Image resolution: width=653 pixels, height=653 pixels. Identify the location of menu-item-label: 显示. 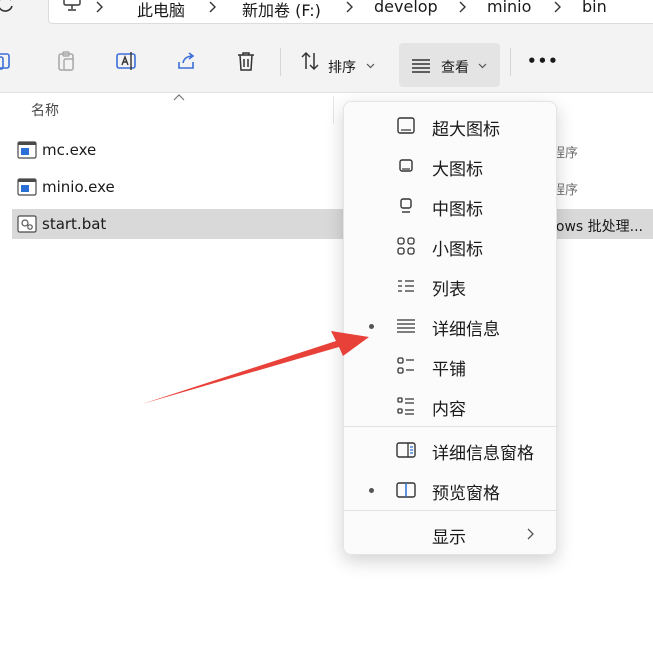
(449, 538).